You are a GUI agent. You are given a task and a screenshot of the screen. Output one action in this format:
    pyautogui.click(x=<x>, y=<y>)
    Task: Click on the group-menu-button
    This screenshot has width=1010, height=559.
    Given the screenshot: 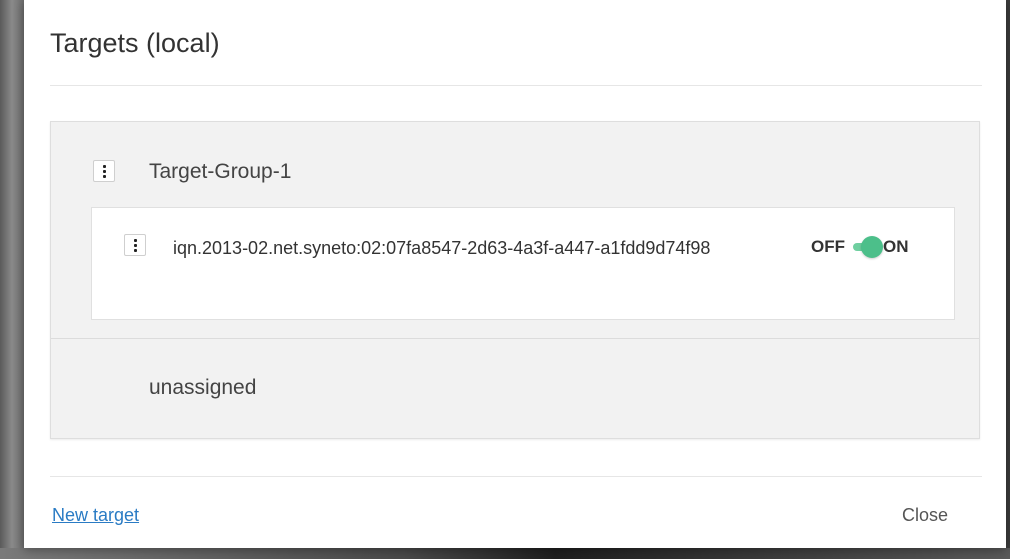 What is the action you would take?
    pyautogui.click(x=104, y=171)
    